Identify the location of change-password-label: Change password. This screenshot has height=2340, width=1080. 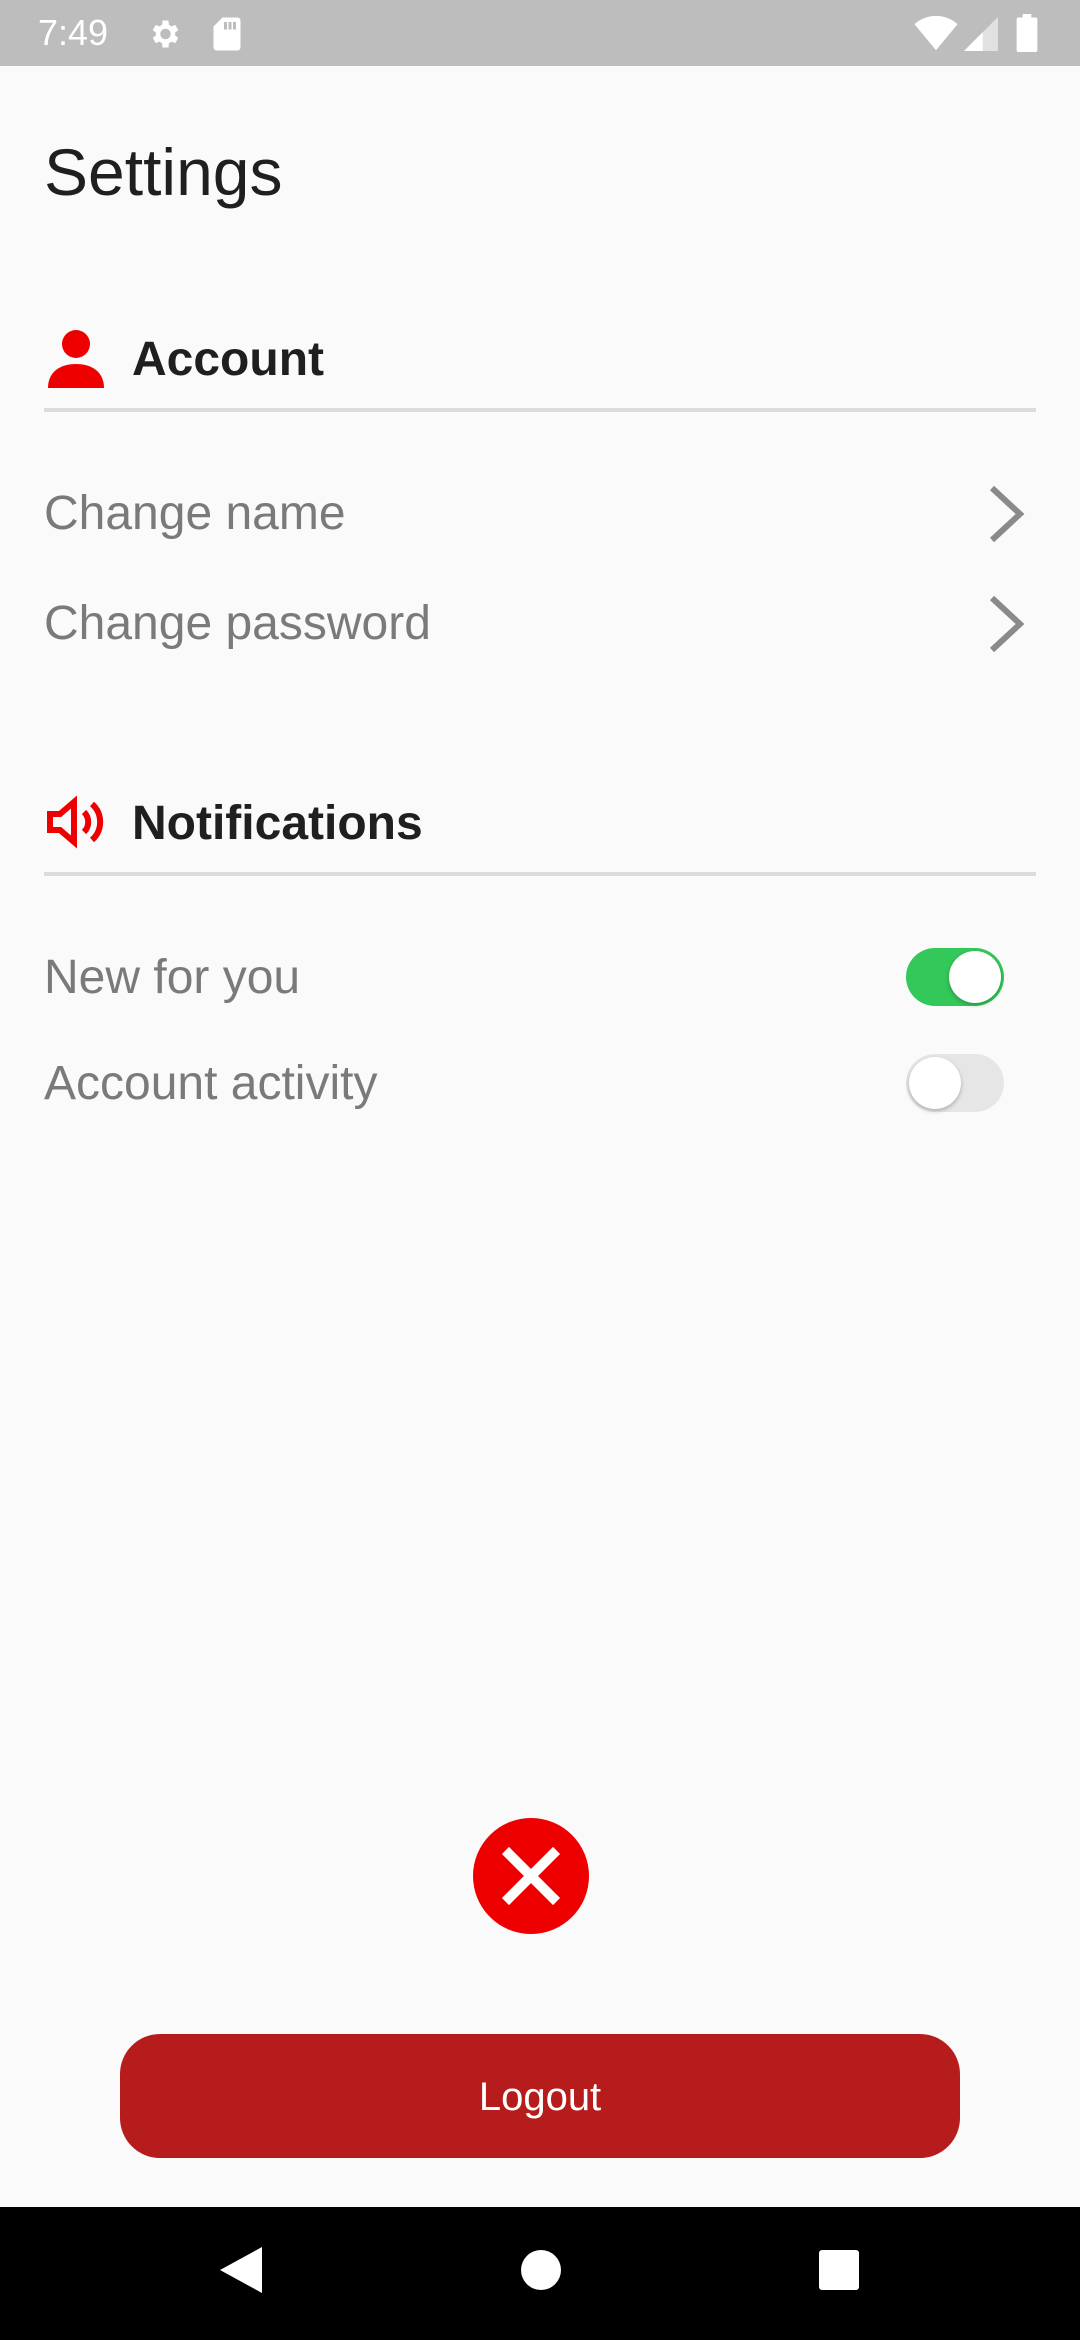
(237, 623).